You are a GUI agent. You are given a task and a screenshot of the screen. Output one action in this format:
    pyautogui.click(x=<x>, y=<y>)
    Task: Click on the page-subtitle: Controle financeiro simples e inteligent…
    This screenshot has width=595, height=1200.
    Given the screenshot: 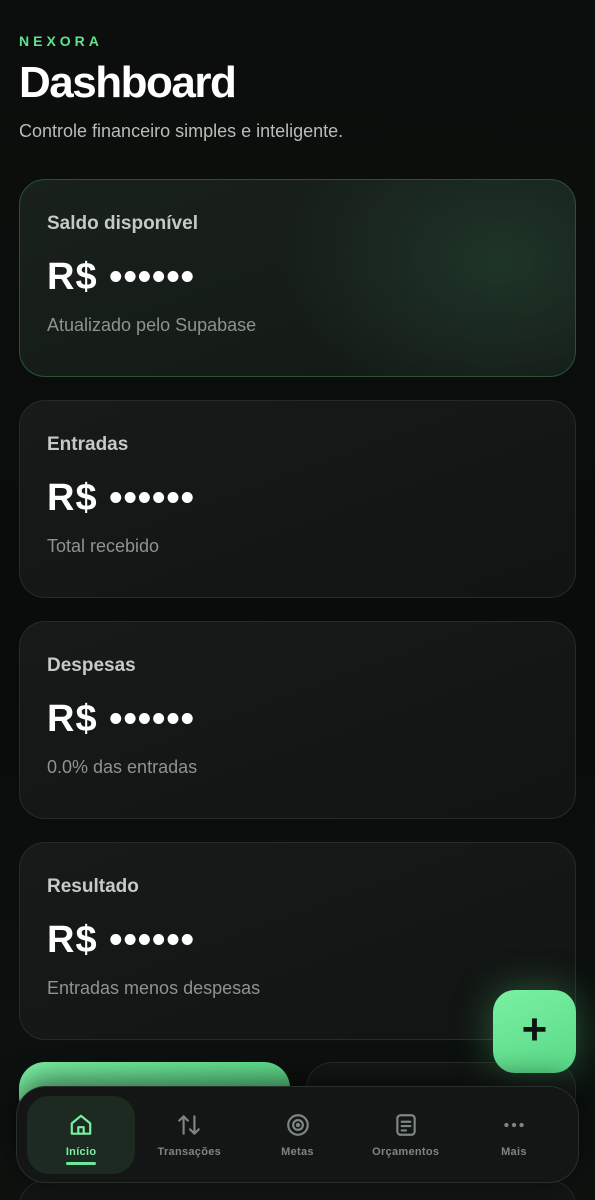 What is the action you would take?
    pyautogui.click(x=181, y=131)
    